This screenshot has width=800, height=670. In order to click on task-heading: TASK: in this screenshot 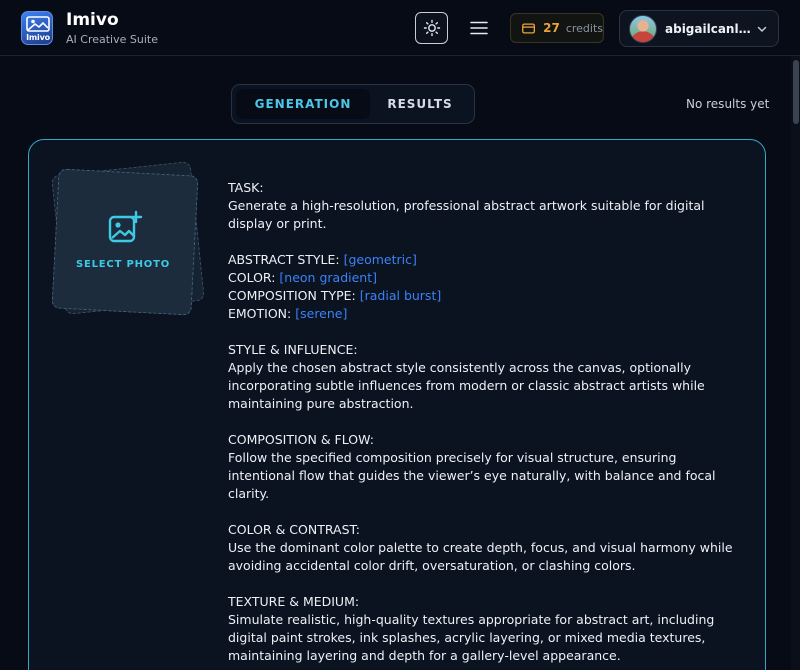, I will do `click(246, 187)`.